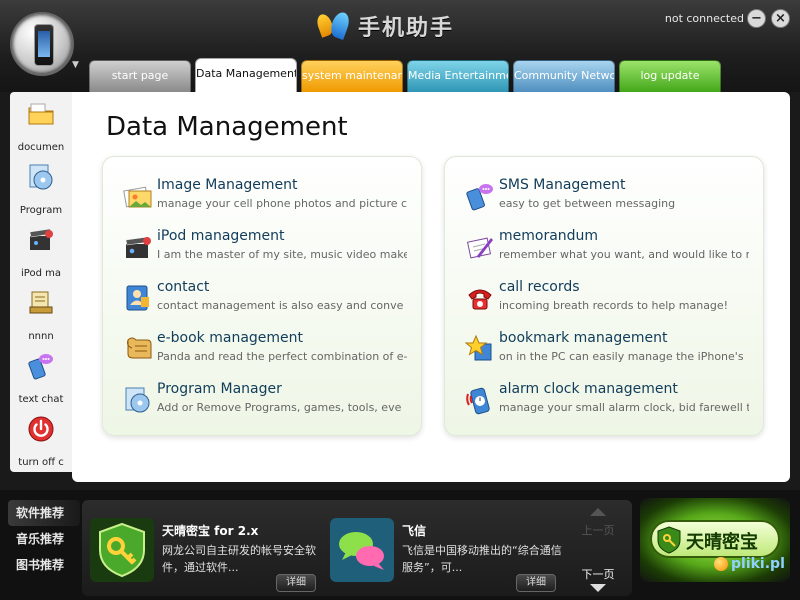  What do you see at coordinates (562, 185) in the screenshot?
I see `function-title: SMS Management` at bounding box center [562, 185].